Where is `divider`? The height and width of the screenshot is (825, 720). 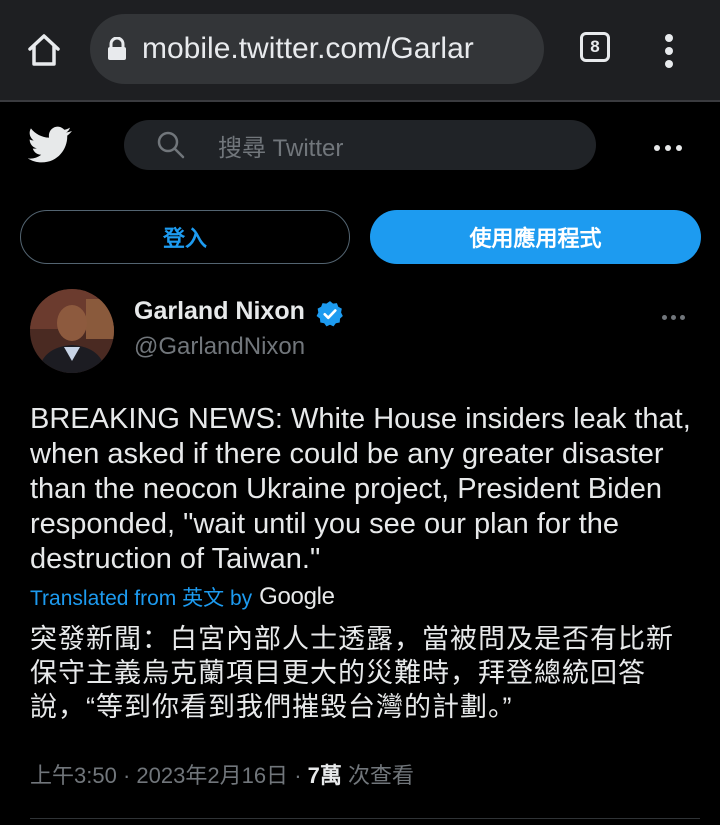 divider is located at coordinates (365, 818).